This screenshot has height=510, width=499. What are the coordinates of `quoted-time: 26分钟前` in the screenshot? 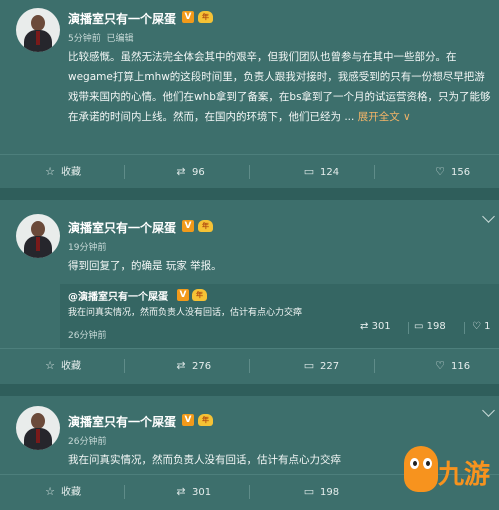 It's located at (87, 334).